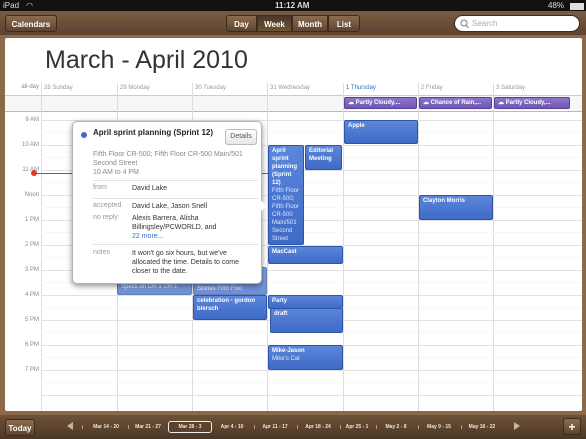 The height and width of the screenshot is (439, 586). What do you see at coordinates (20, 427) in the screenshot?
I see `today-button: Today` at bounding box center [20, 427].